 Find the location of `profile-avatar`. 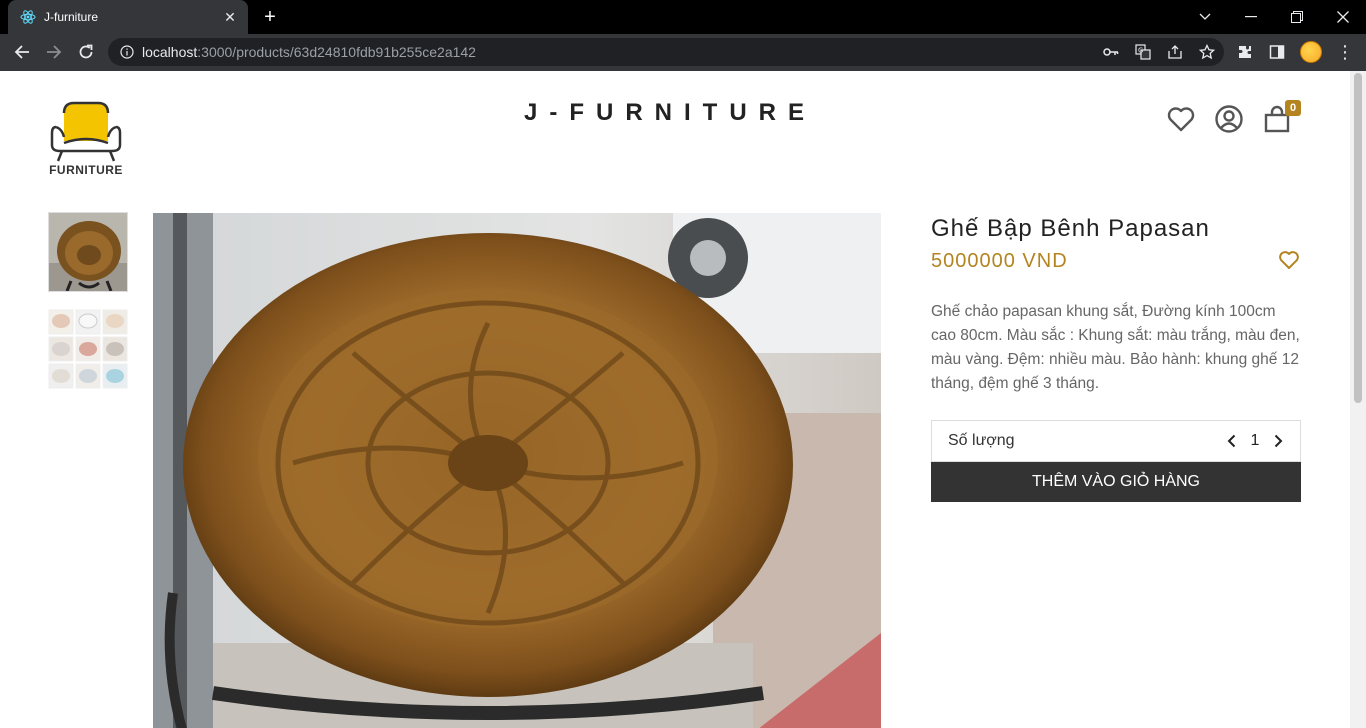

profile-avatar is located at coordinates (1311, 52).